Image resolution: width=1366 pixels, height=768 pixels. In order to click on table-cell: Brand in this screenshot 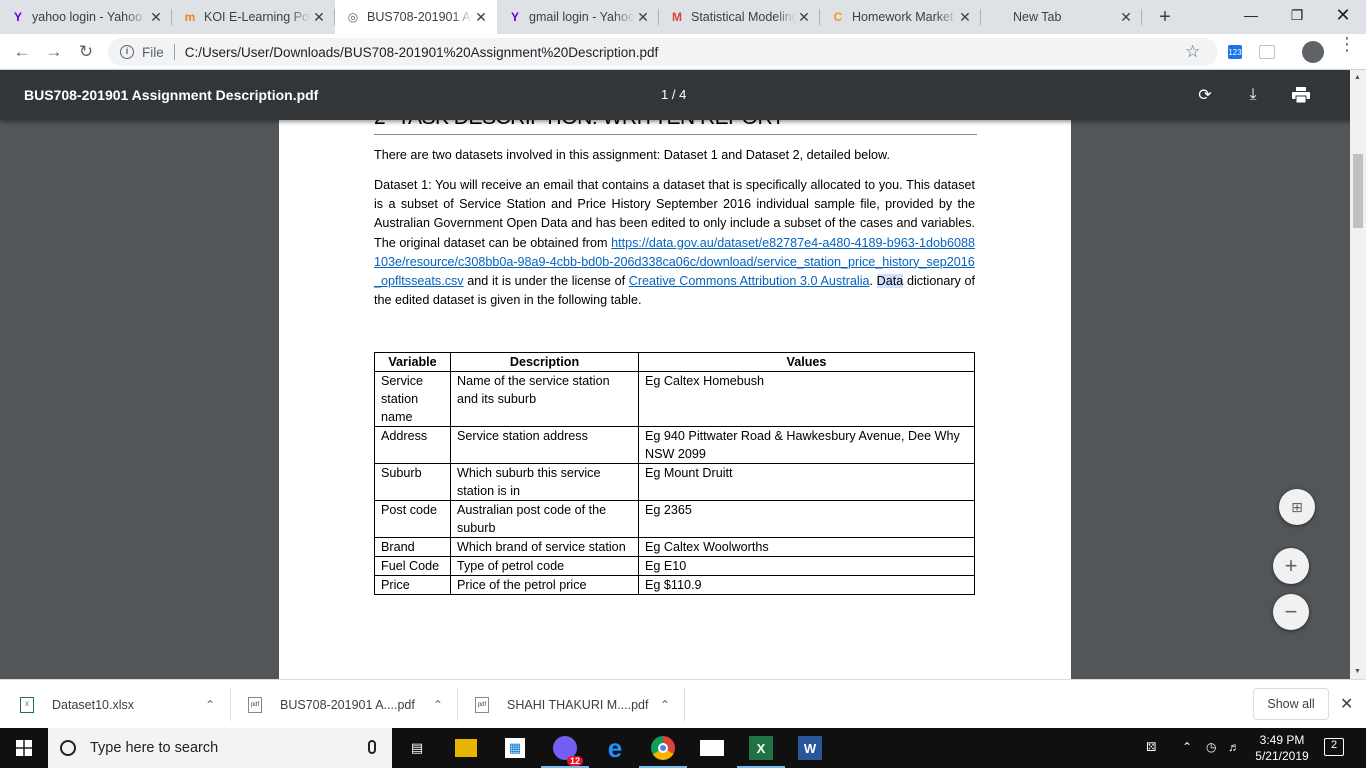, I will do `click(412, 547)`.